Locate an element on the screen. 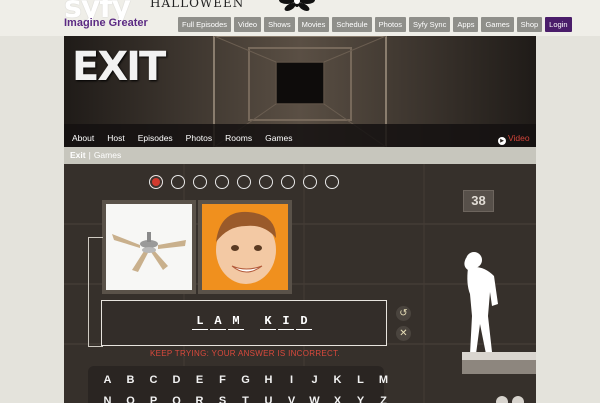  play-icon: ▶ is located at coordinates (502, 141).